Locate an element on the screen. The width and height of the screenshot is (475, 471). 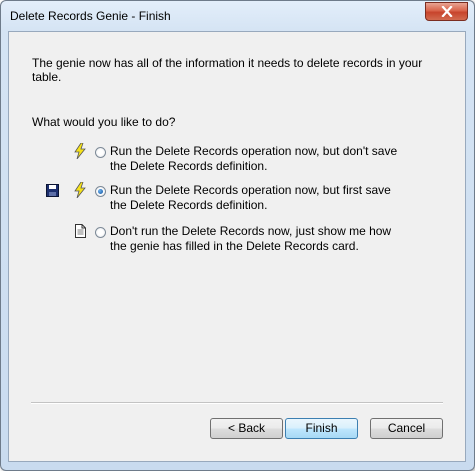
option-run-save-radio is located at coordinates (100, 191).